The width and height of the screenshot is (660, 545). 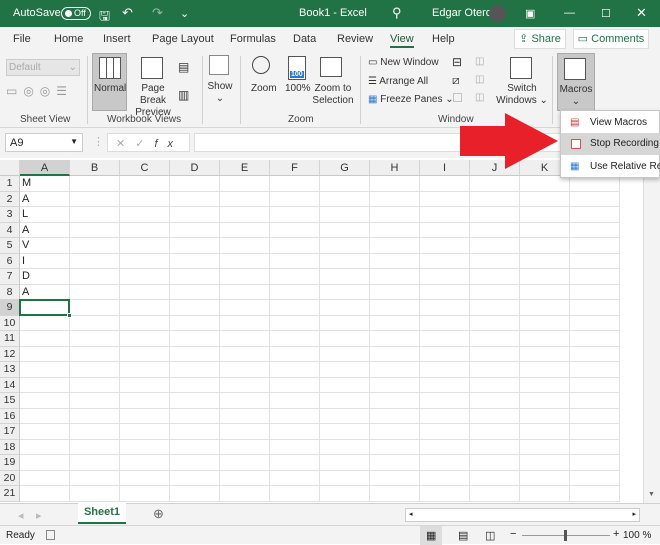 I want to click on cell-L14, so click(x=595, y=385).